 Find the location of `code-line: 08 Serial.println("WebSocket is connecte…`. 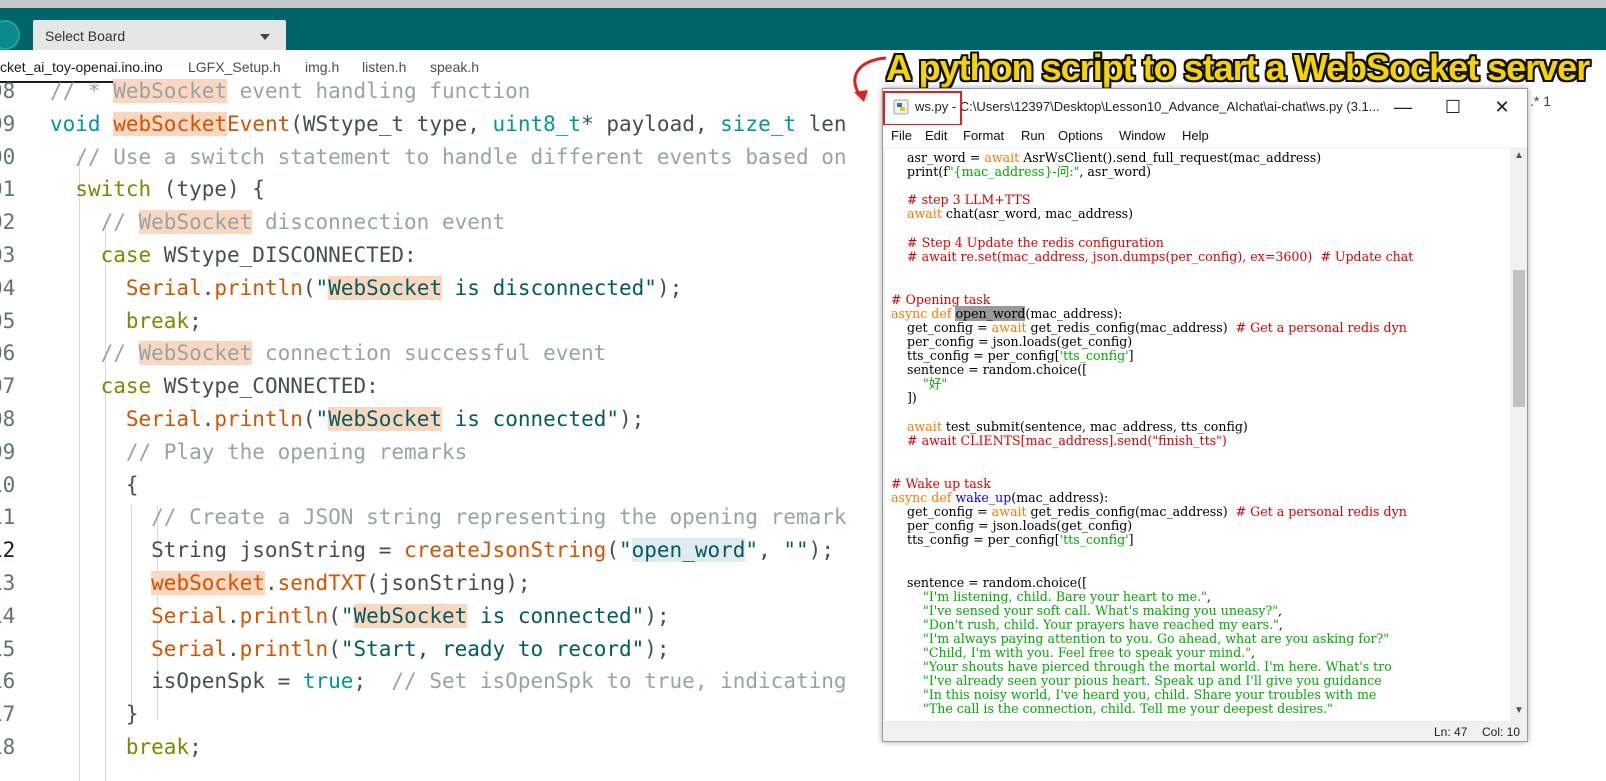

code-line: 08 Serial.println("WebSocket is connecte… is located at coordinates (453, 419).